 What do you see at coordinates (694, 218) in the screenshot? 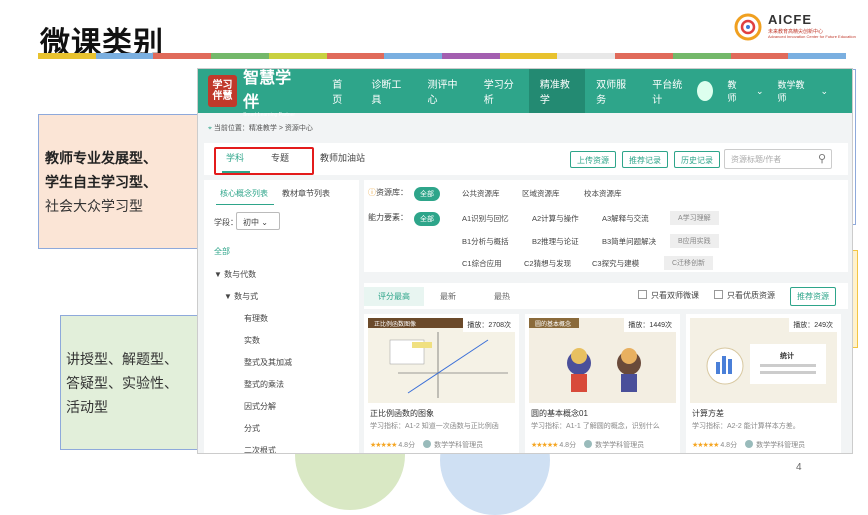
I see `ability-category-tag: A学习理解` at bounding box center [694, 218].